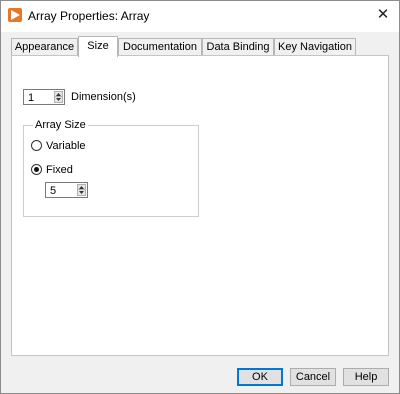 This screenshot has width=400, height=394. What do you see at coordinates (313, 377) in the screenshot?
I see `cancel-button: Cancel` at bounding box center [313, 377].